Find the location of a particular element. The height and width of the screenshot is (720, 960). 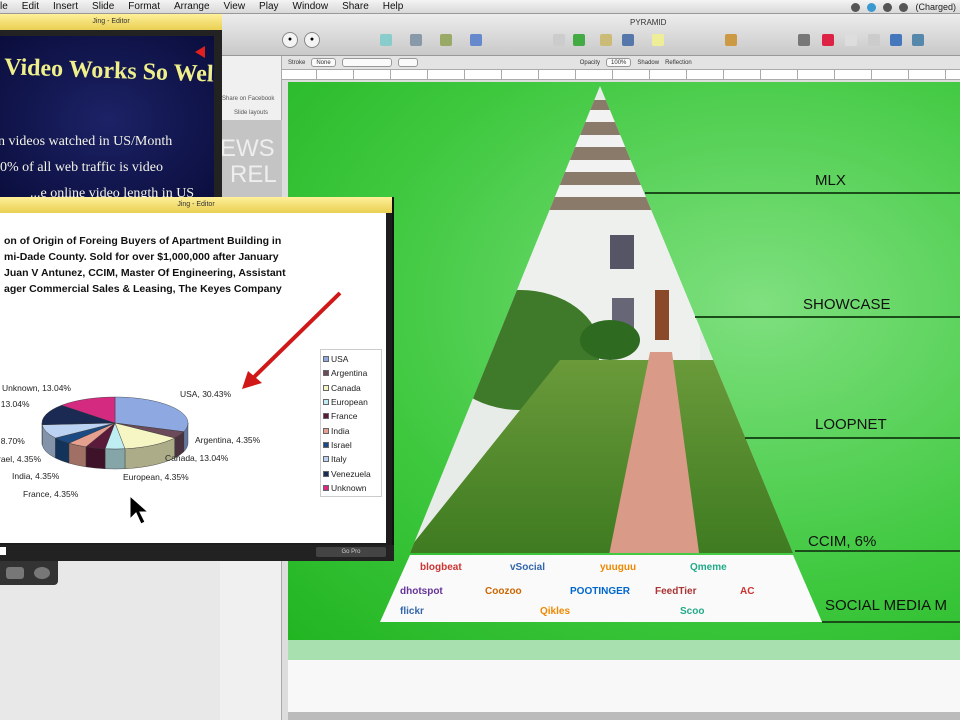

menu-le: le is located at coordinates (4, 6).